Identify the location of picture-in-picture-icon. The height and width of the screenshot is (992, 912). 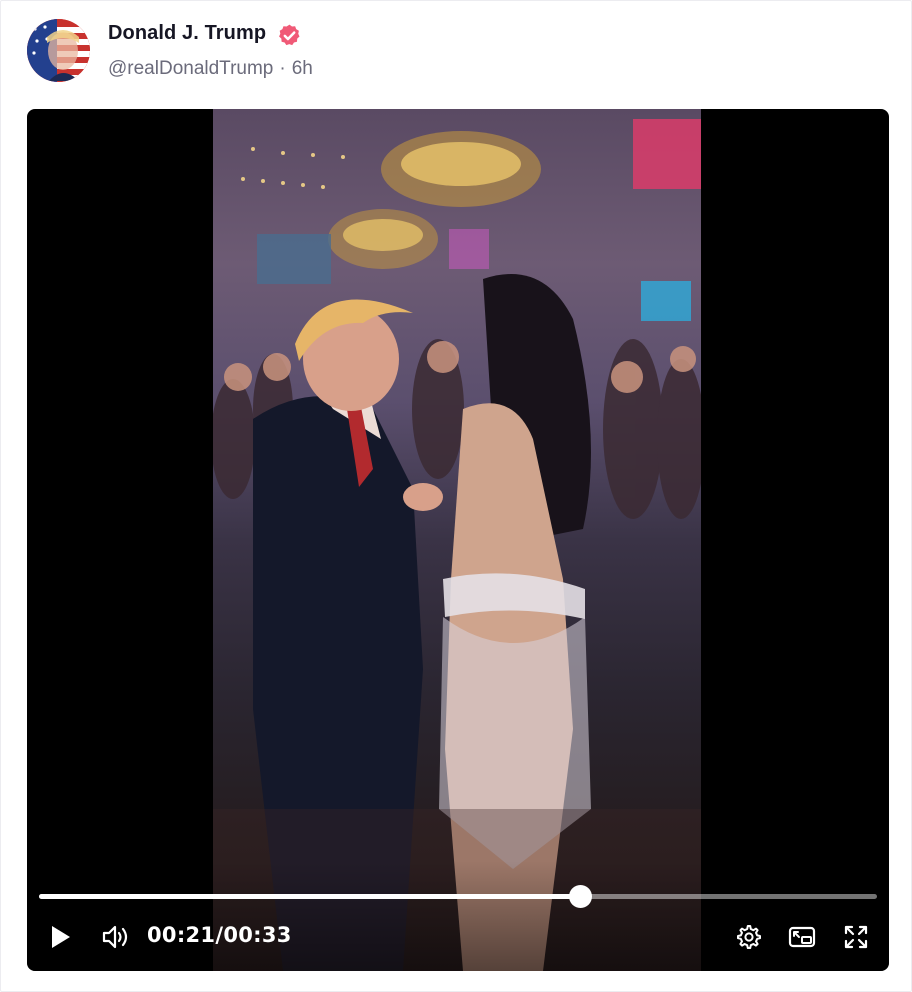
(802, 937).